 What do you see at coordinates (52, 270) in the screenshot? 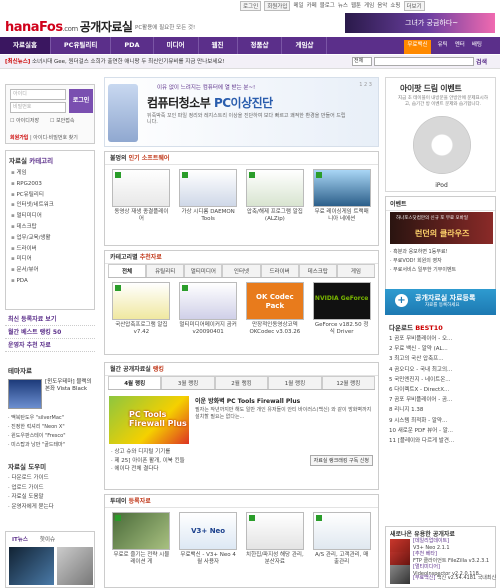
I see `category-item: 문서/뷰어` at bounding box center [52, 270].